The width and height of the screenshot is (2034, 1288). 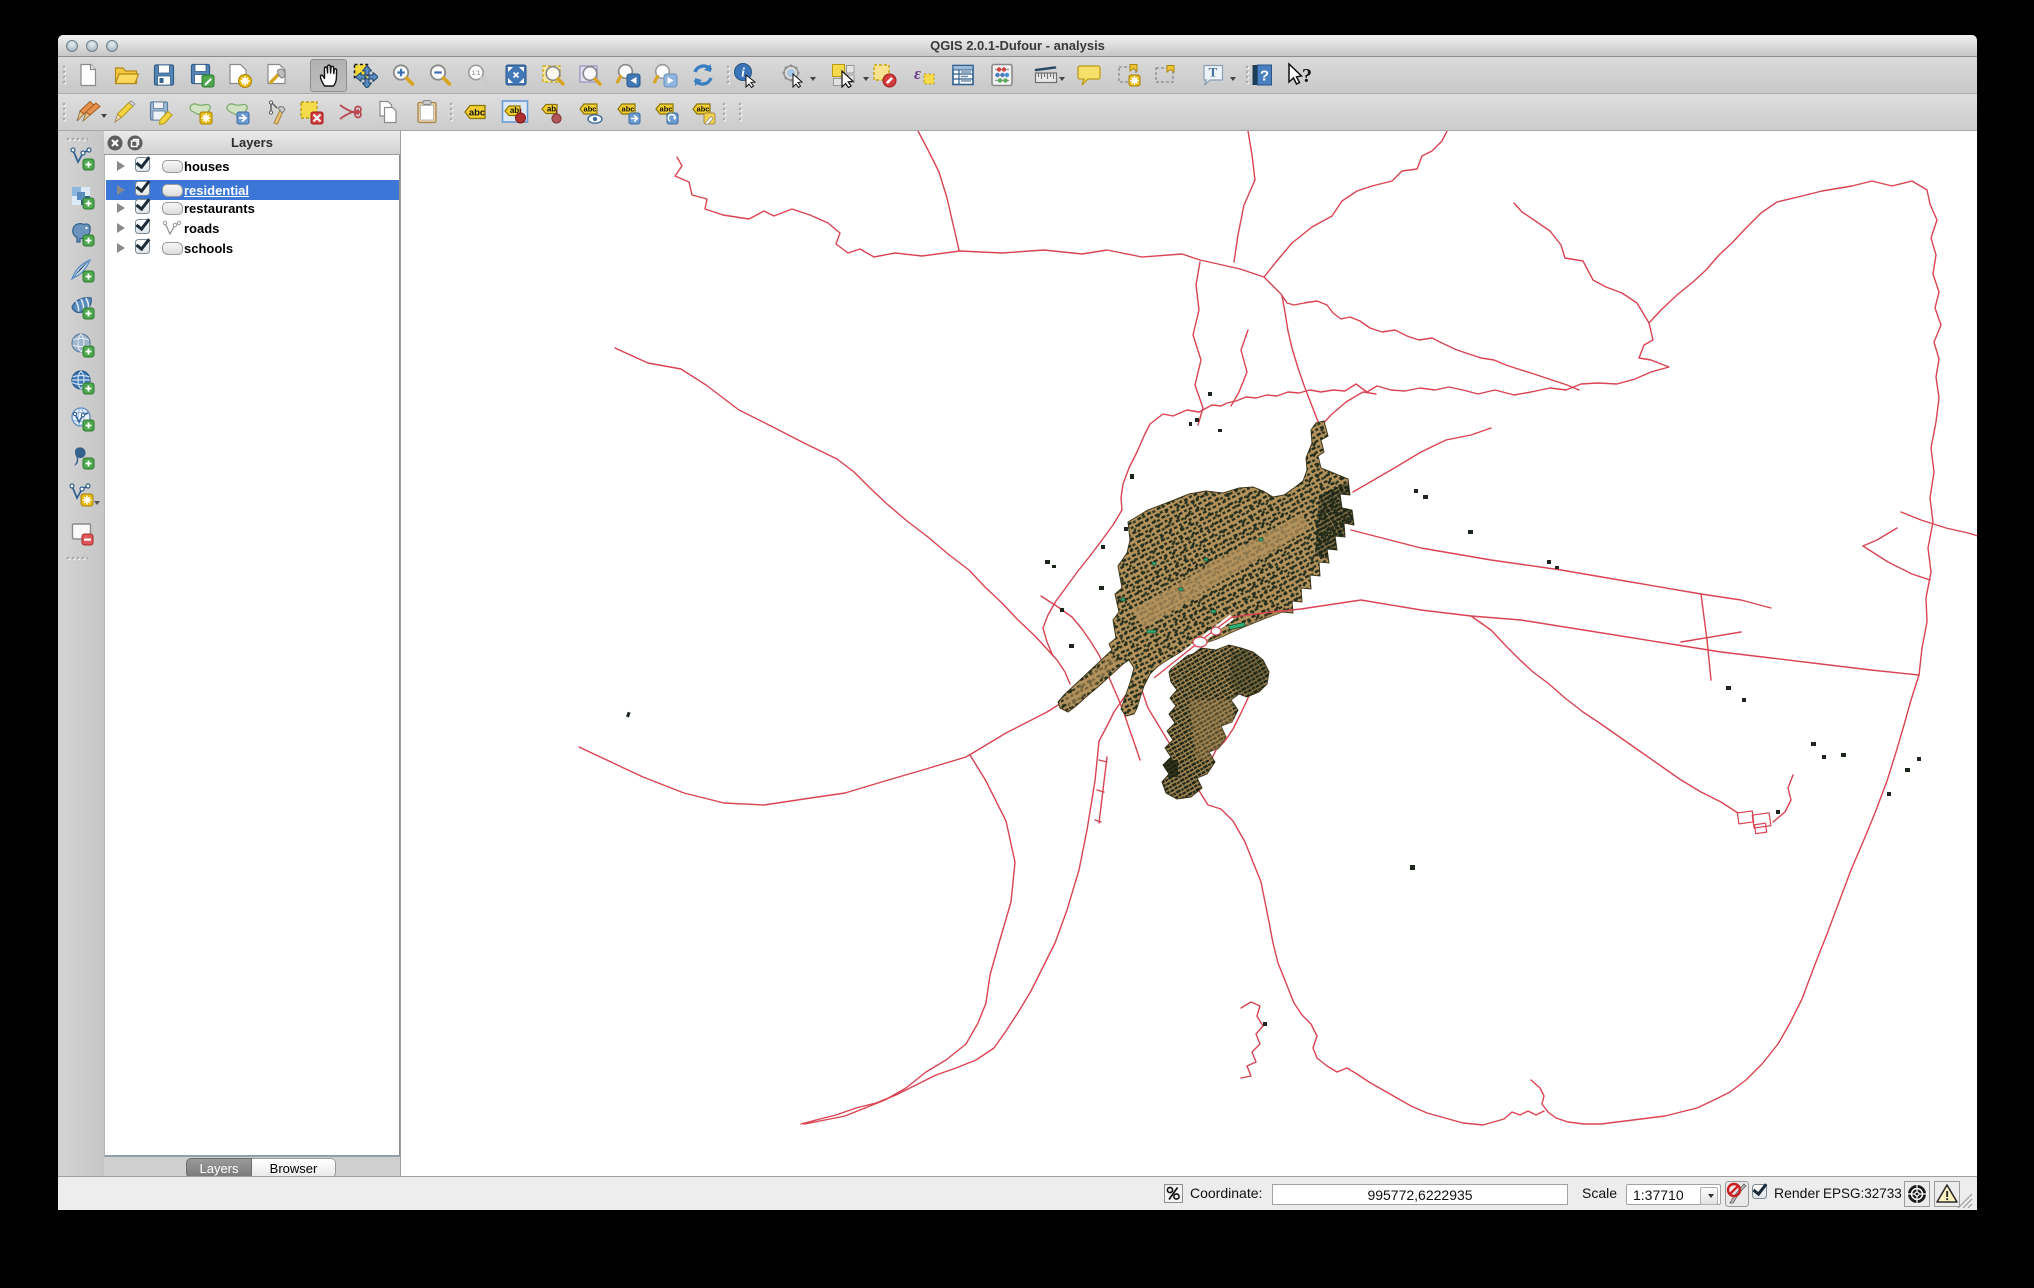 What do you see at coordinates (475, 73) in the screenshot?
I see `svg-text: 1:1` at bounding box center [475, 73].